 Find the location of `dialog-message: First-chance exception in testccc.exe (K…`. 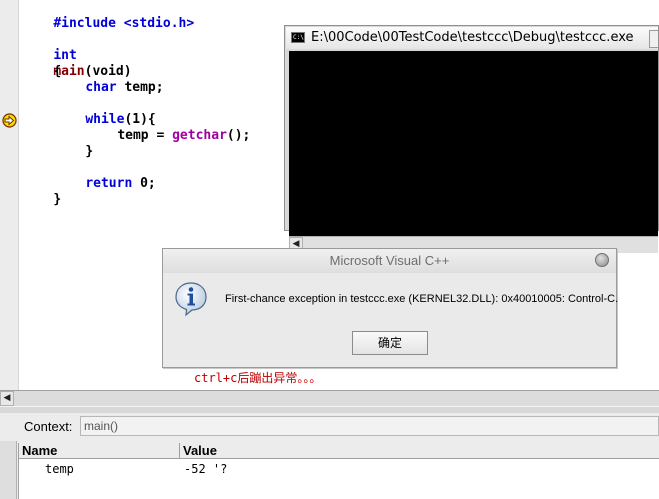

dialog-message: First-chance exception in testccc.exe (K… is located at coordinates (422, 299).